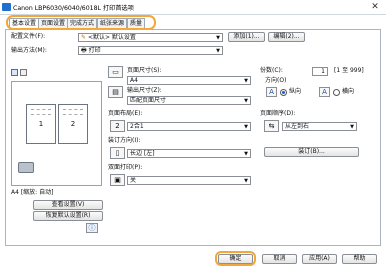  I want to click on printer-icon, so click(6, 7).